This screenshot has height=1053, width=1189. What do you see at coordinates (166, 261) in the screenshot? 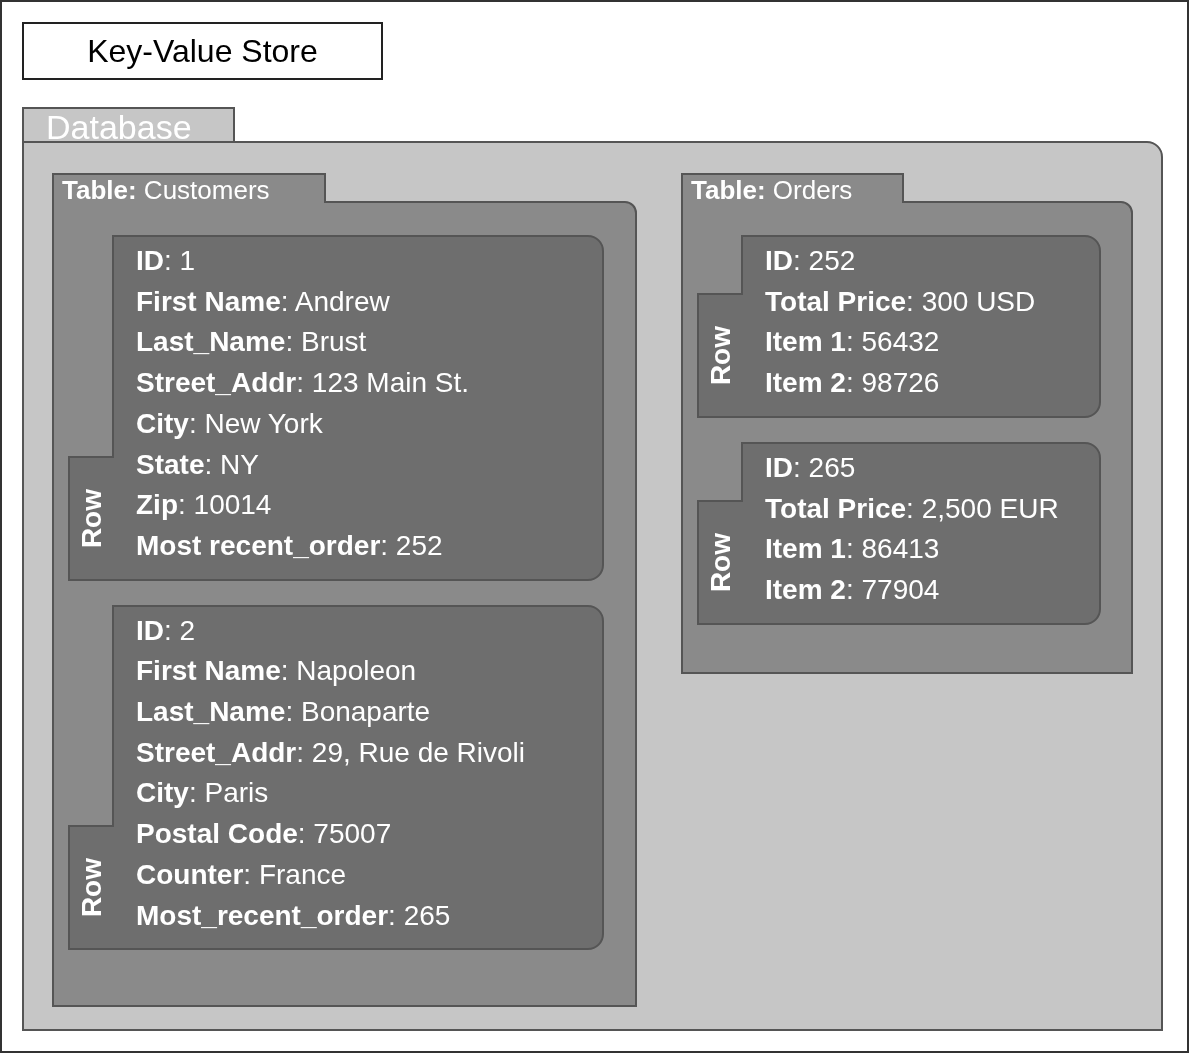
I see `field-text: ID: 1` at bounding box center [166, 261].